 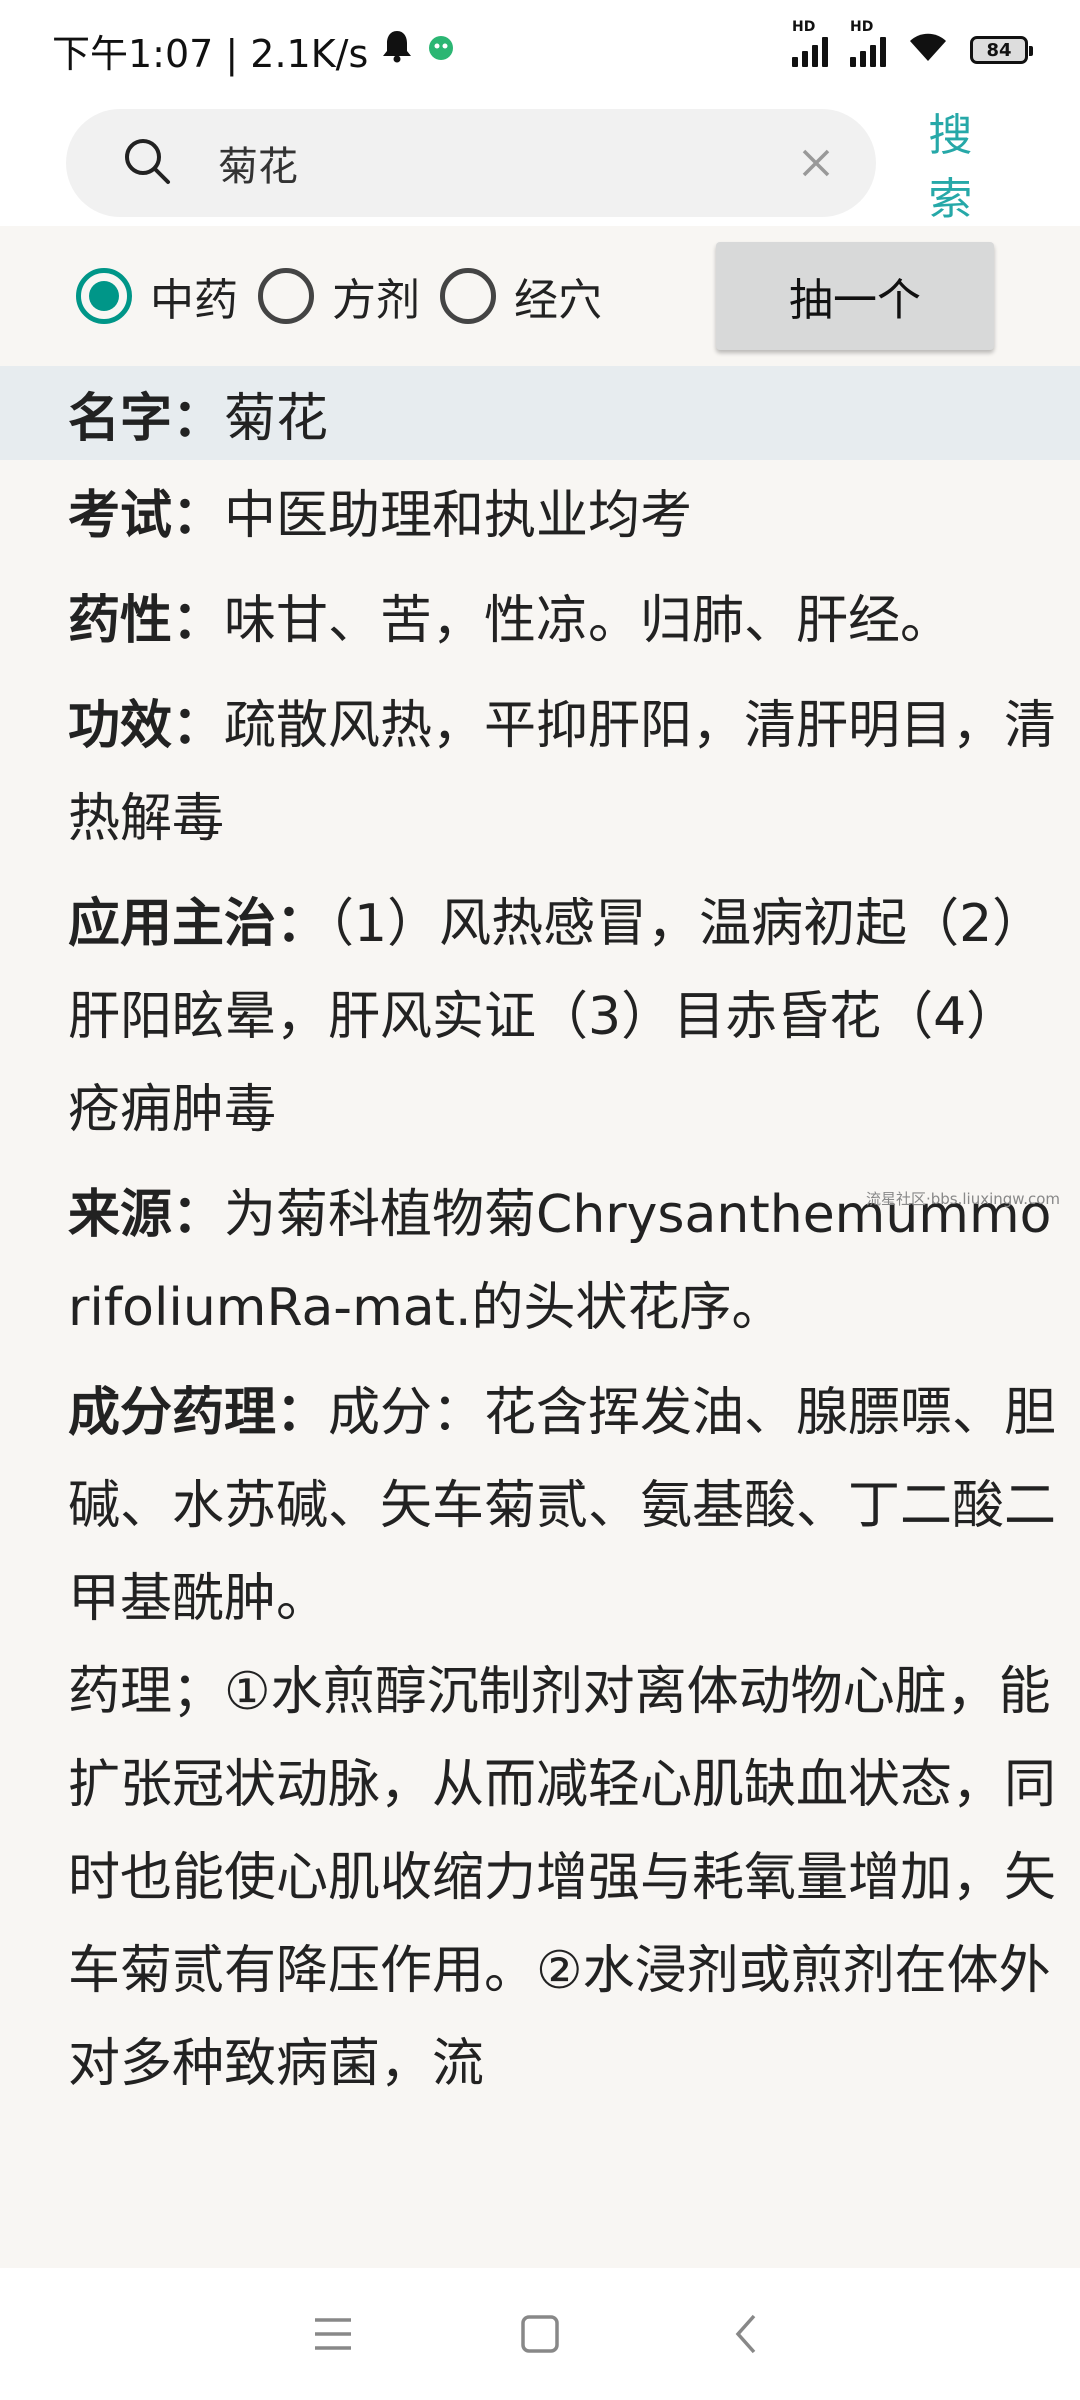 What do you see at coordinates (540, 413) in the screenshot?
I see `name-row: 名字： 菊花` at bounding box center [540, 413].